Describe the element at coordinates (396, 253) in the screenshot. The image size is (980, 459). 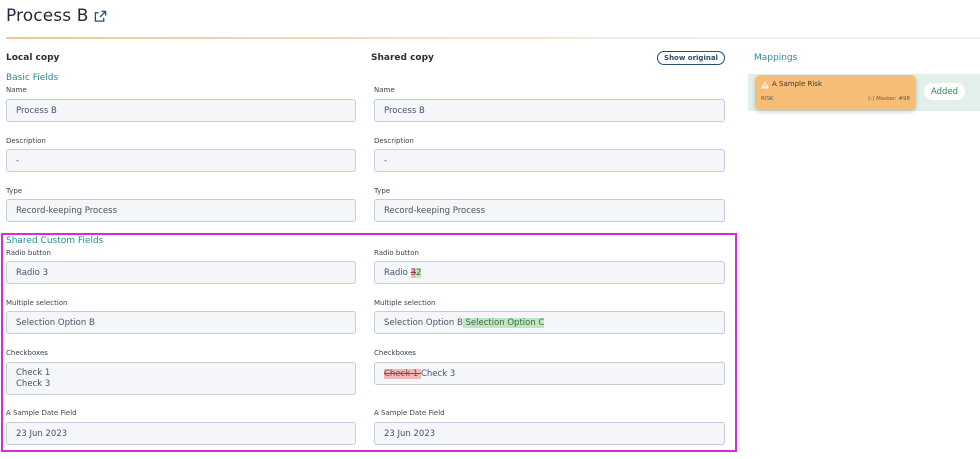
I see `radio-label-shared: Radio button` at that location.